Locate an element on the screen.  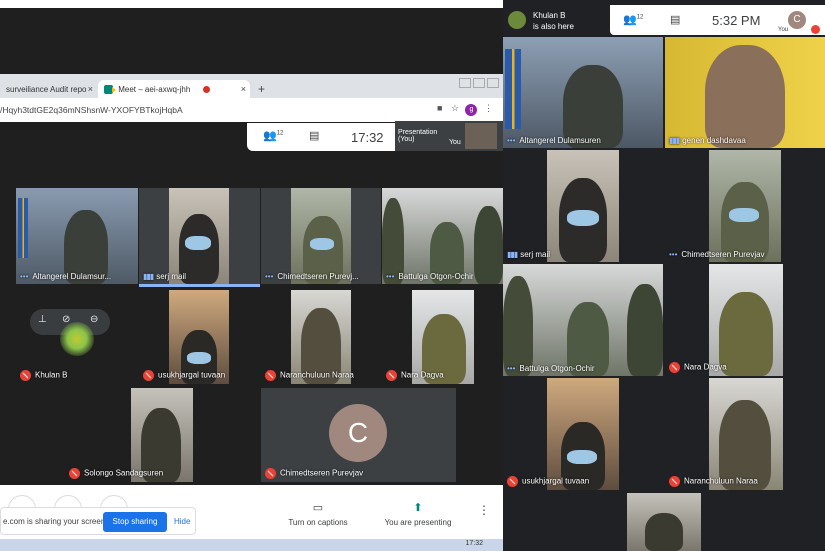
presenting-label: You are presenting is located at coordinates (418, 522).